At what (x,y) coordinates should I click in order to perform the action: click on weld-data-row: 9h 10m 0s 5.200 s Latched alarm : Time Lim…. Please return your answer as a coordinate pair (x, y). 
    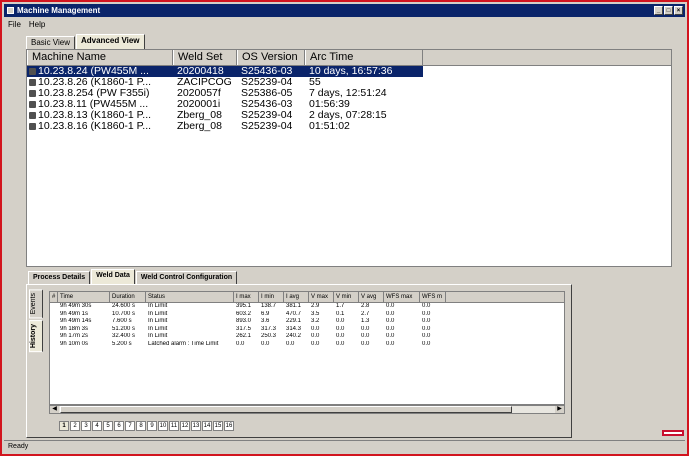
    Looking at the image, I should click on (307, 345).